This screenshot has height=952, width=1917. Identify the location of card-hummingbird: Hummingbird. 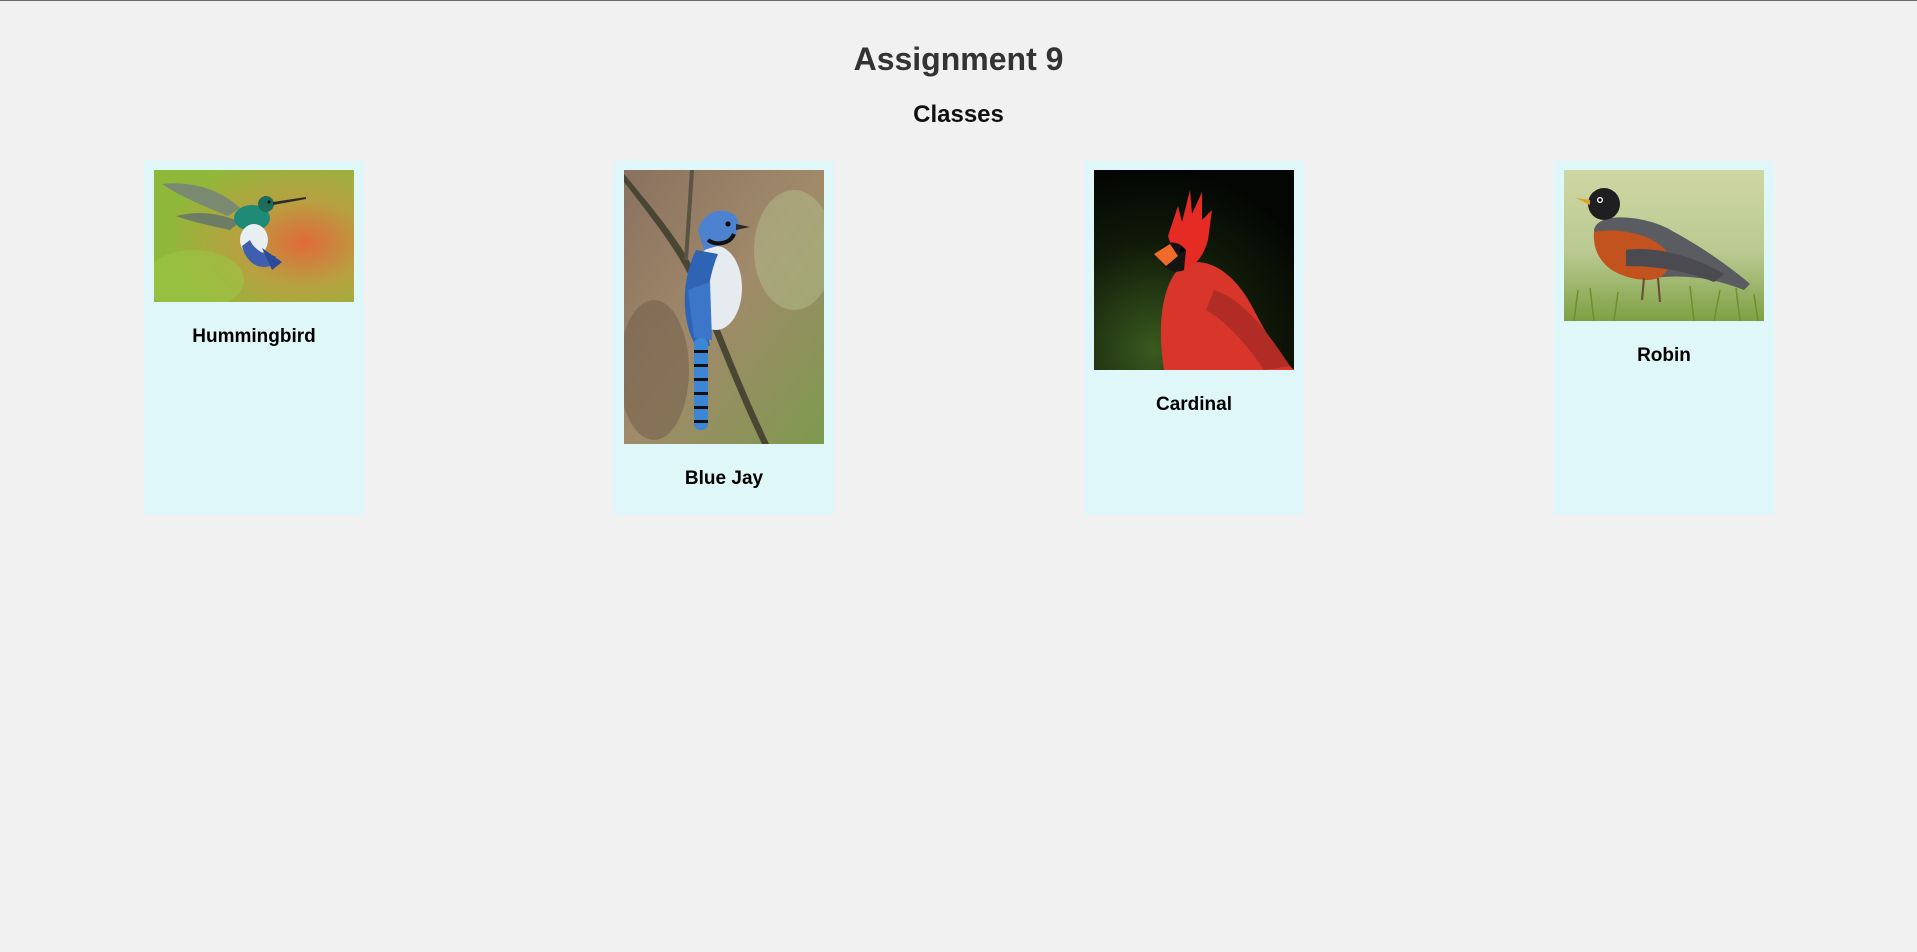
(254, 338).